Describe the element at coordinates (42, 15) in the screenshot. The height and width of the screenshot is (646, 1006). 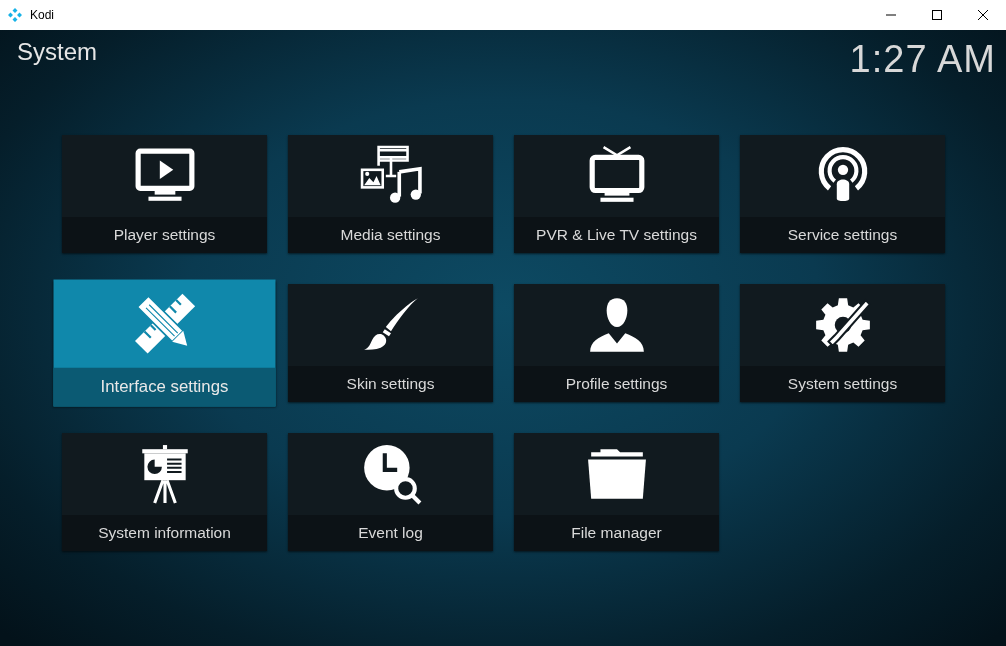
I see `window-title: Kodi` at that location.